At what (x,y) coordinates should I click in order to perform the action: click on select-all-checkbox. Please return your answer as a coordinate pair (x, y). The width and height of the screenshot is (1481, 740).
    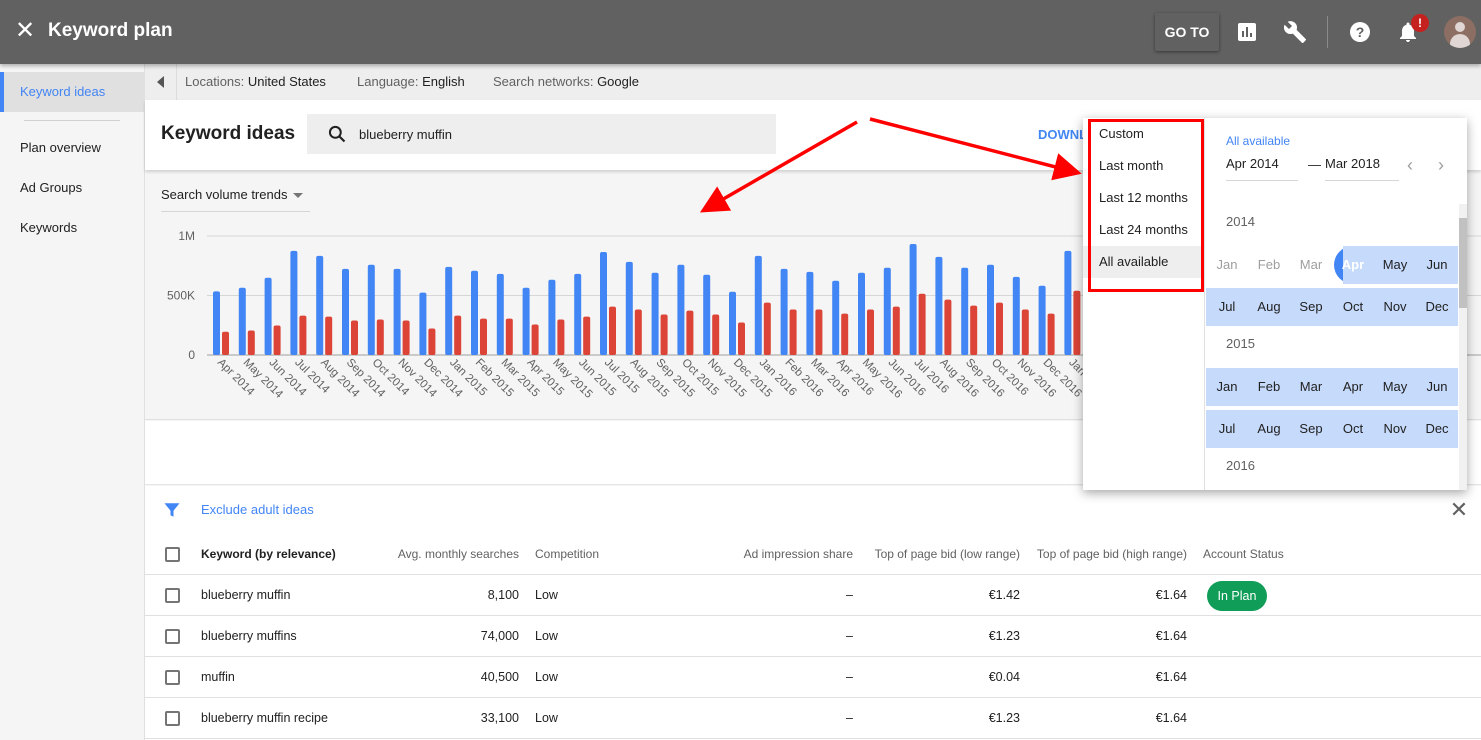
    Looking at the image, I should click on (172, 554).